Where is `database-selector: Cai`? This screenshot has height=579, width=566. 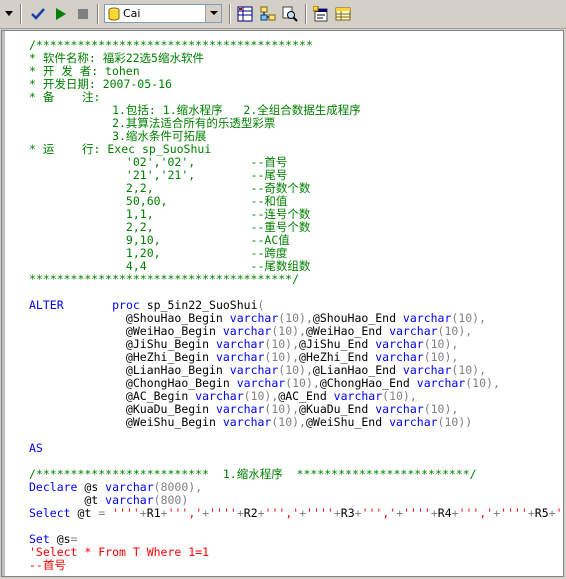
database-selector: Cai is located at coordinates (163, 13).